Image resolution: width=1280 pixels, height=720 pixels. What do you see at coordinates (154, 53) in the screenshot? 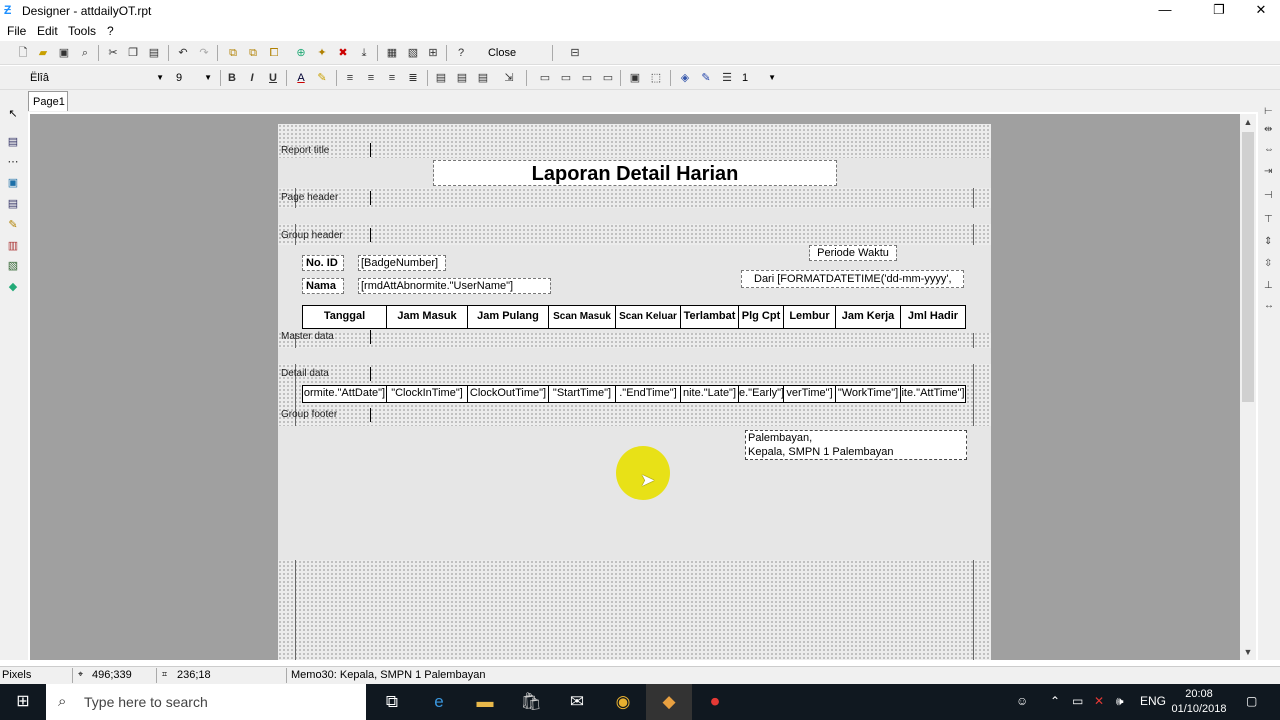
I see `paste-icon: ▤` at bounding box center [154, 53].